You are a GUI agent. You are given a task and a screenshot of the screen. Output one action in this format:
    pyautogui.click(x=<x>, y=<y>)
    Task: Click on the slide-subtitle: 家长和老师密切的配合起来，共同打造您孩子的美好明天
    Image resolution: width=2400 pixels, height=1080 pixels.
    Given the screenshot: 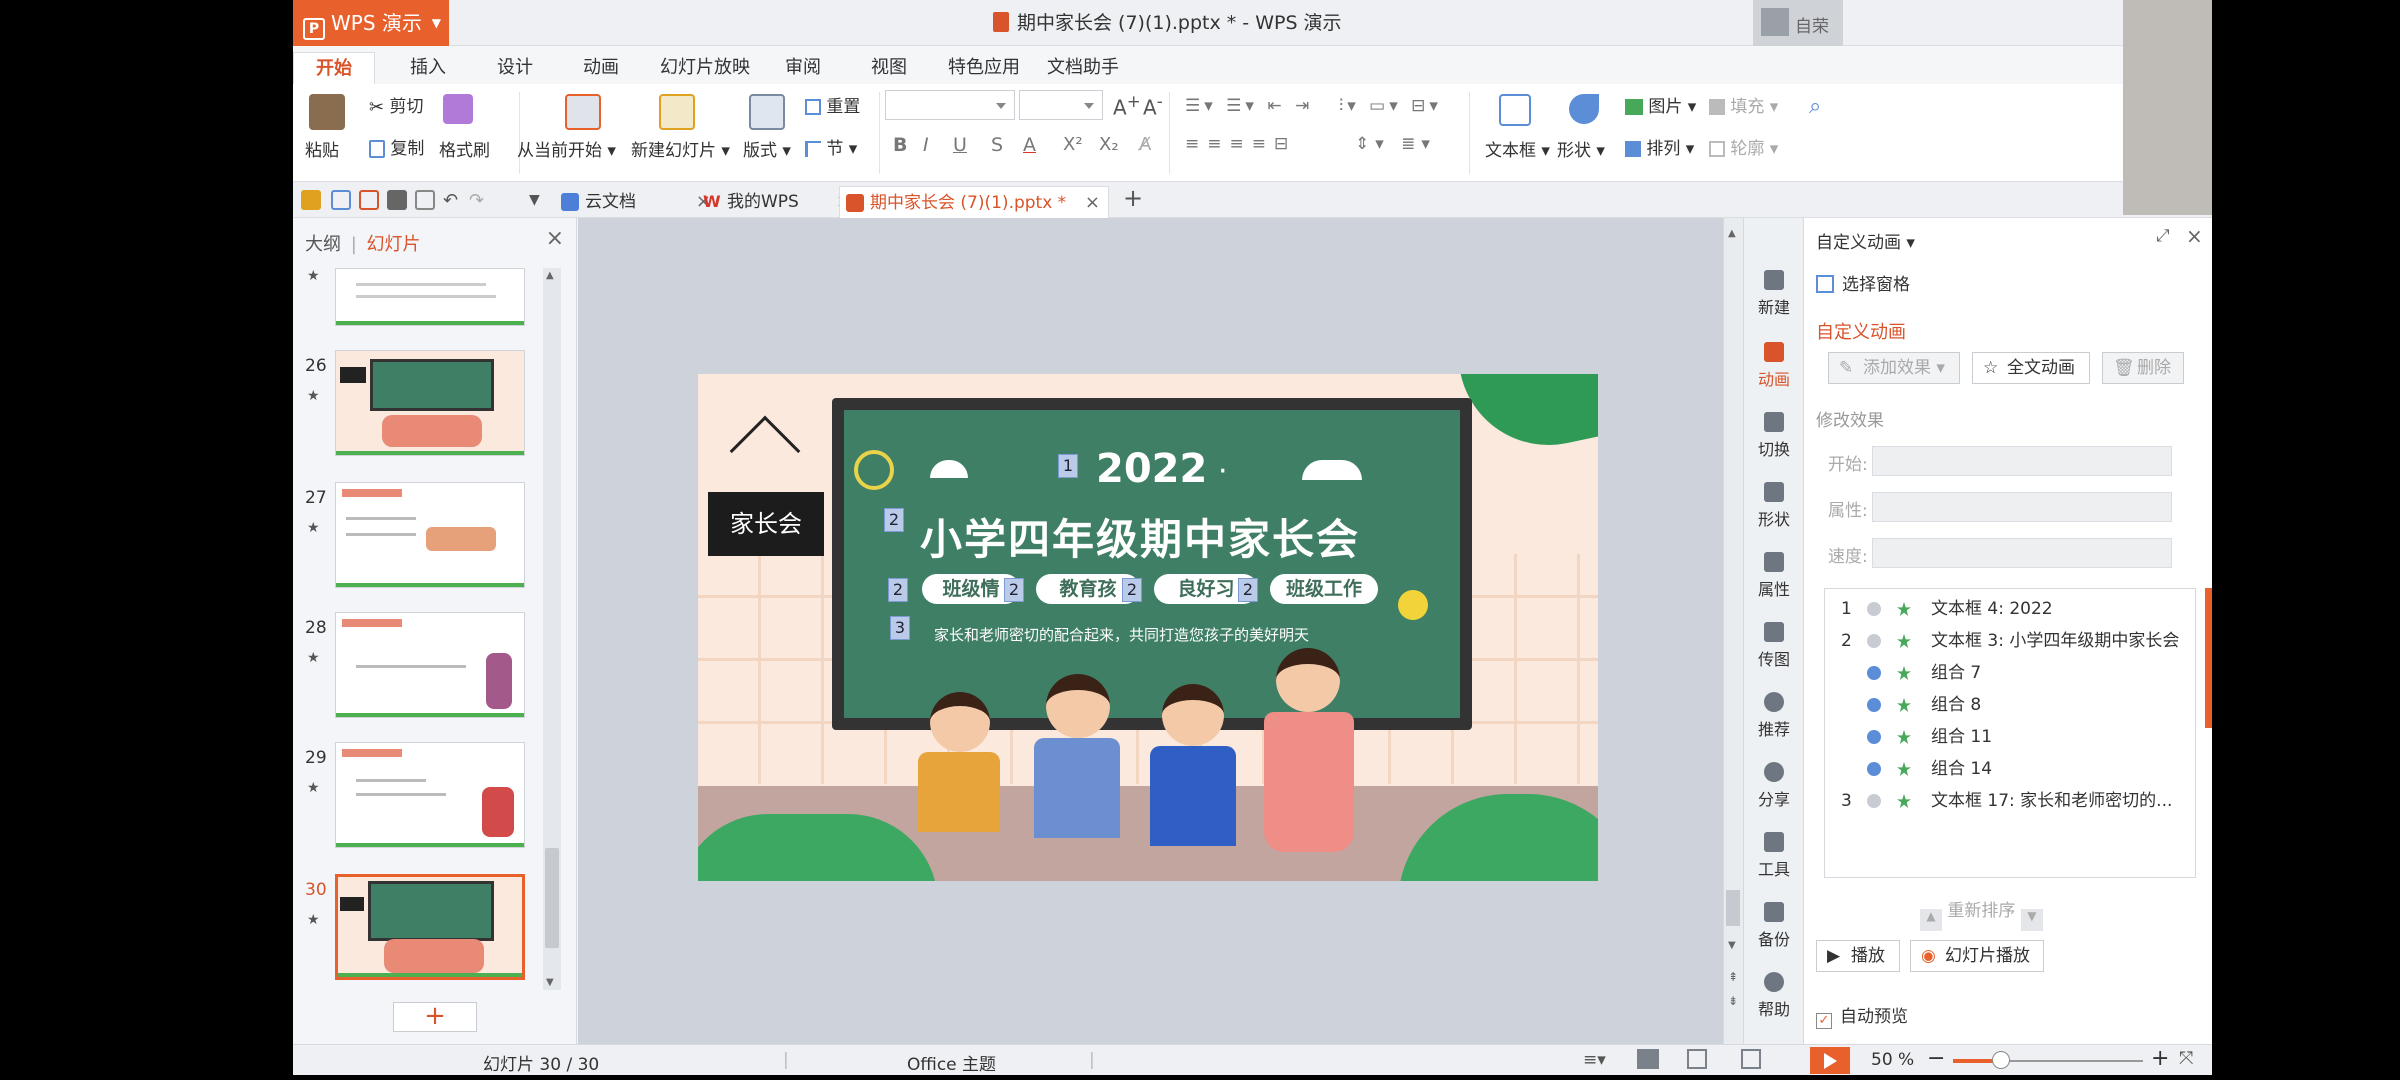 What is the action you would take?
    pyautogui.click(x=1121, y=634)
    